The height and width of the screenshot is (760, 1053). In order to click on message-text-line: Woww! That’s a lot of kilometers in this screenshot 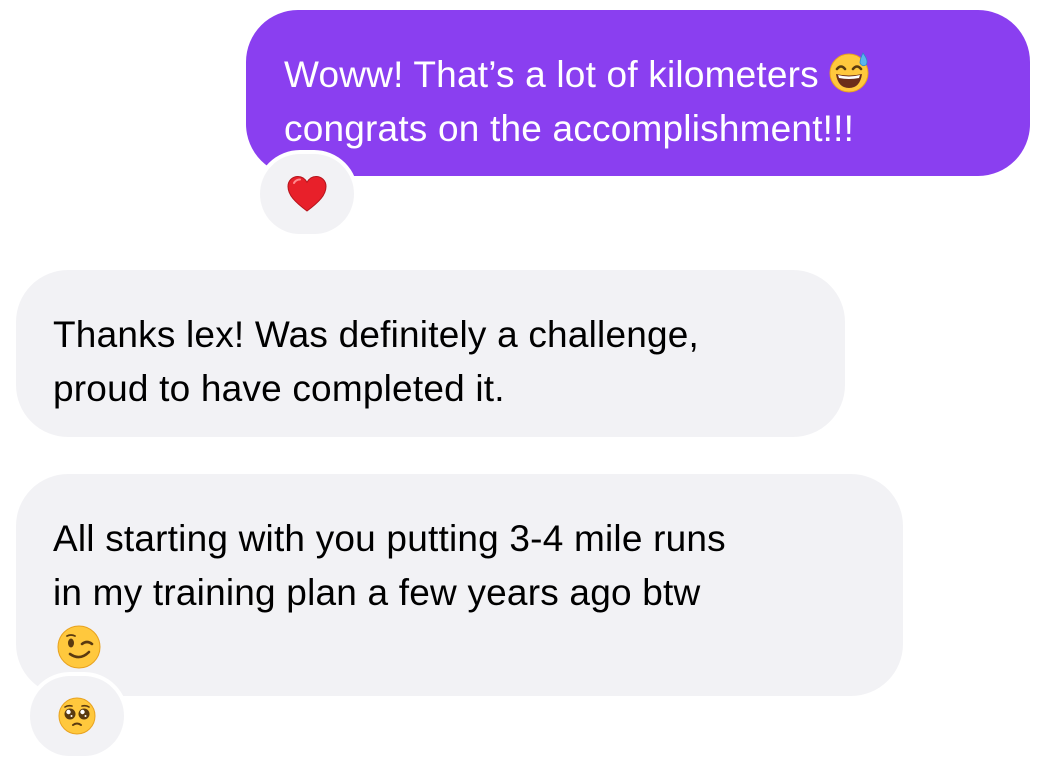, I will do `click(642, 75)`.